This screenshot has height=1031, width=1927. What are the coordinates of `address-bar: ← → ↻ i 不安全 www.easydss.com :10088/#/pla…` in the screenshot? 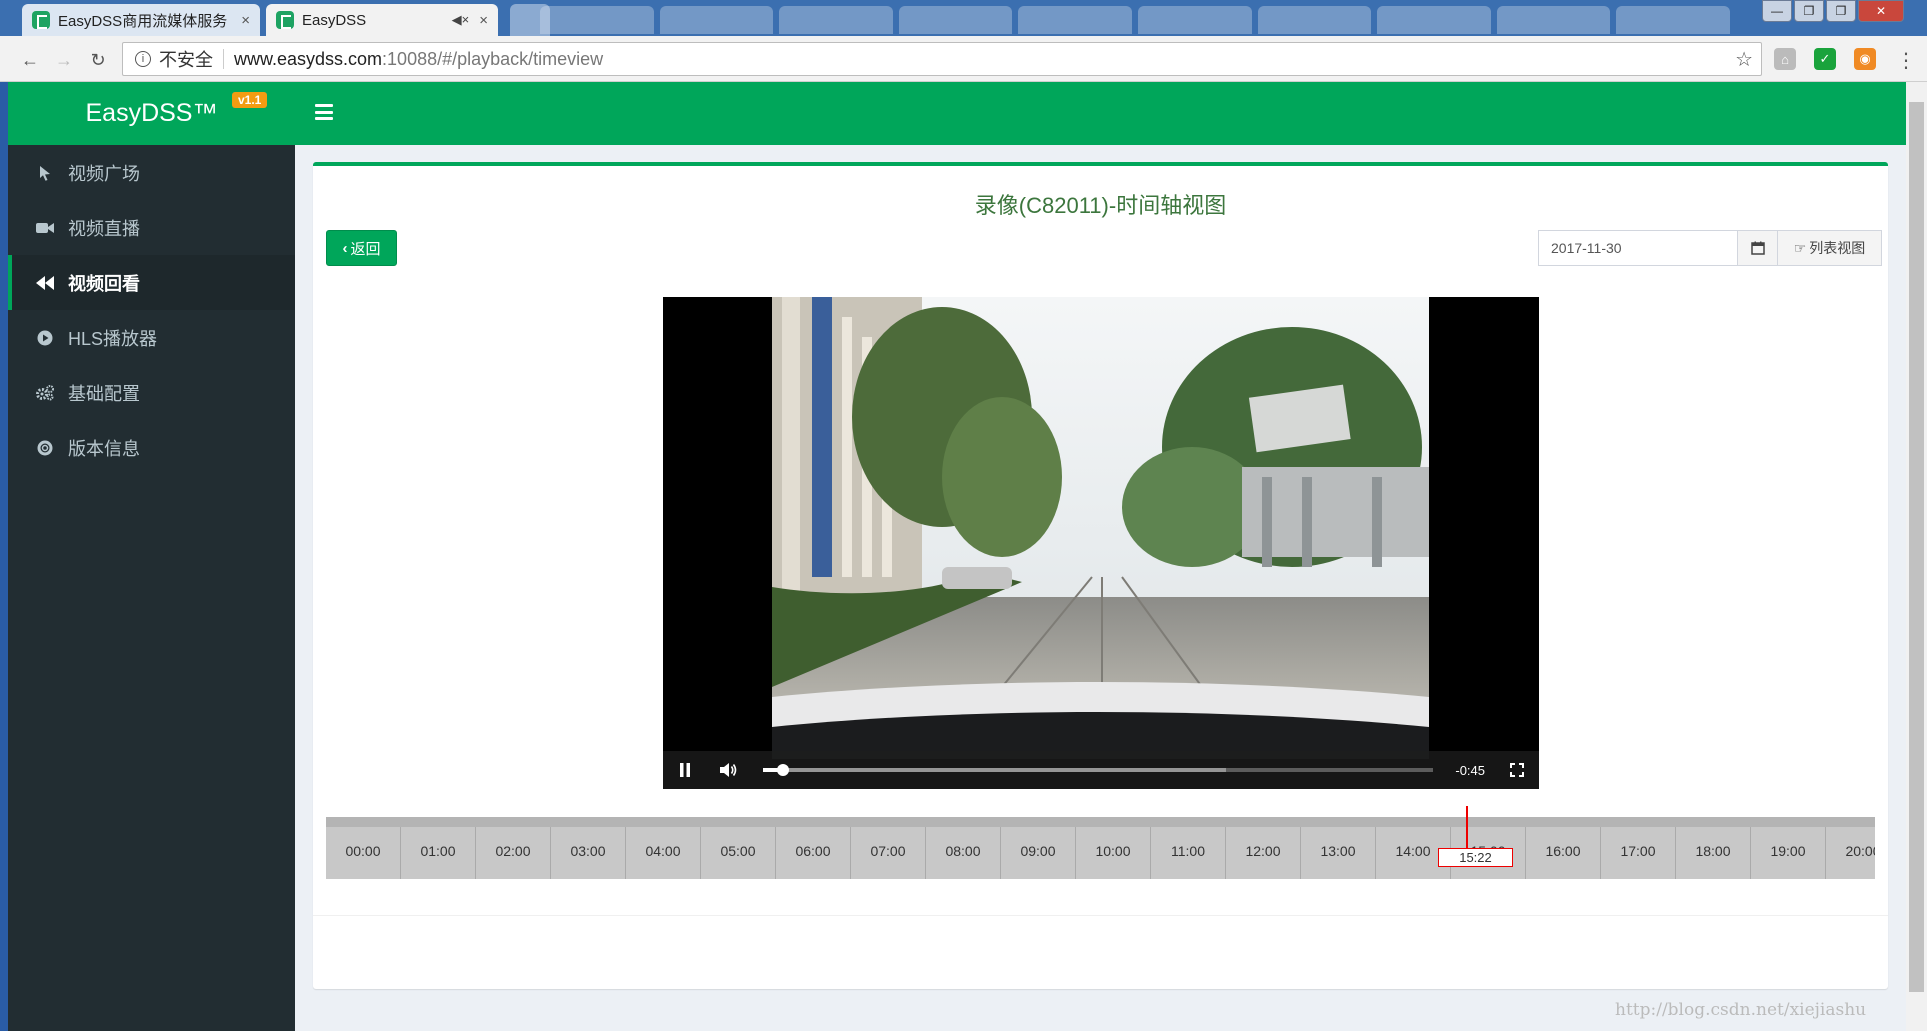 It's located at (963, 59).